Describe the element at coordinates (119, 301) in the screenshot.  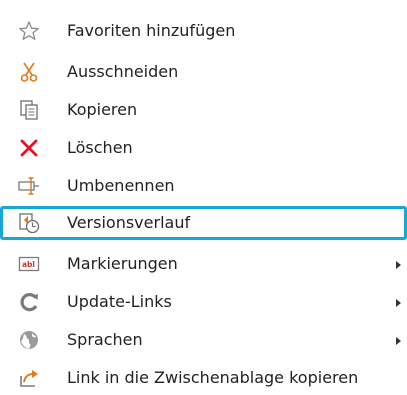
I see `menu-item-label: Update-Links` at that location.